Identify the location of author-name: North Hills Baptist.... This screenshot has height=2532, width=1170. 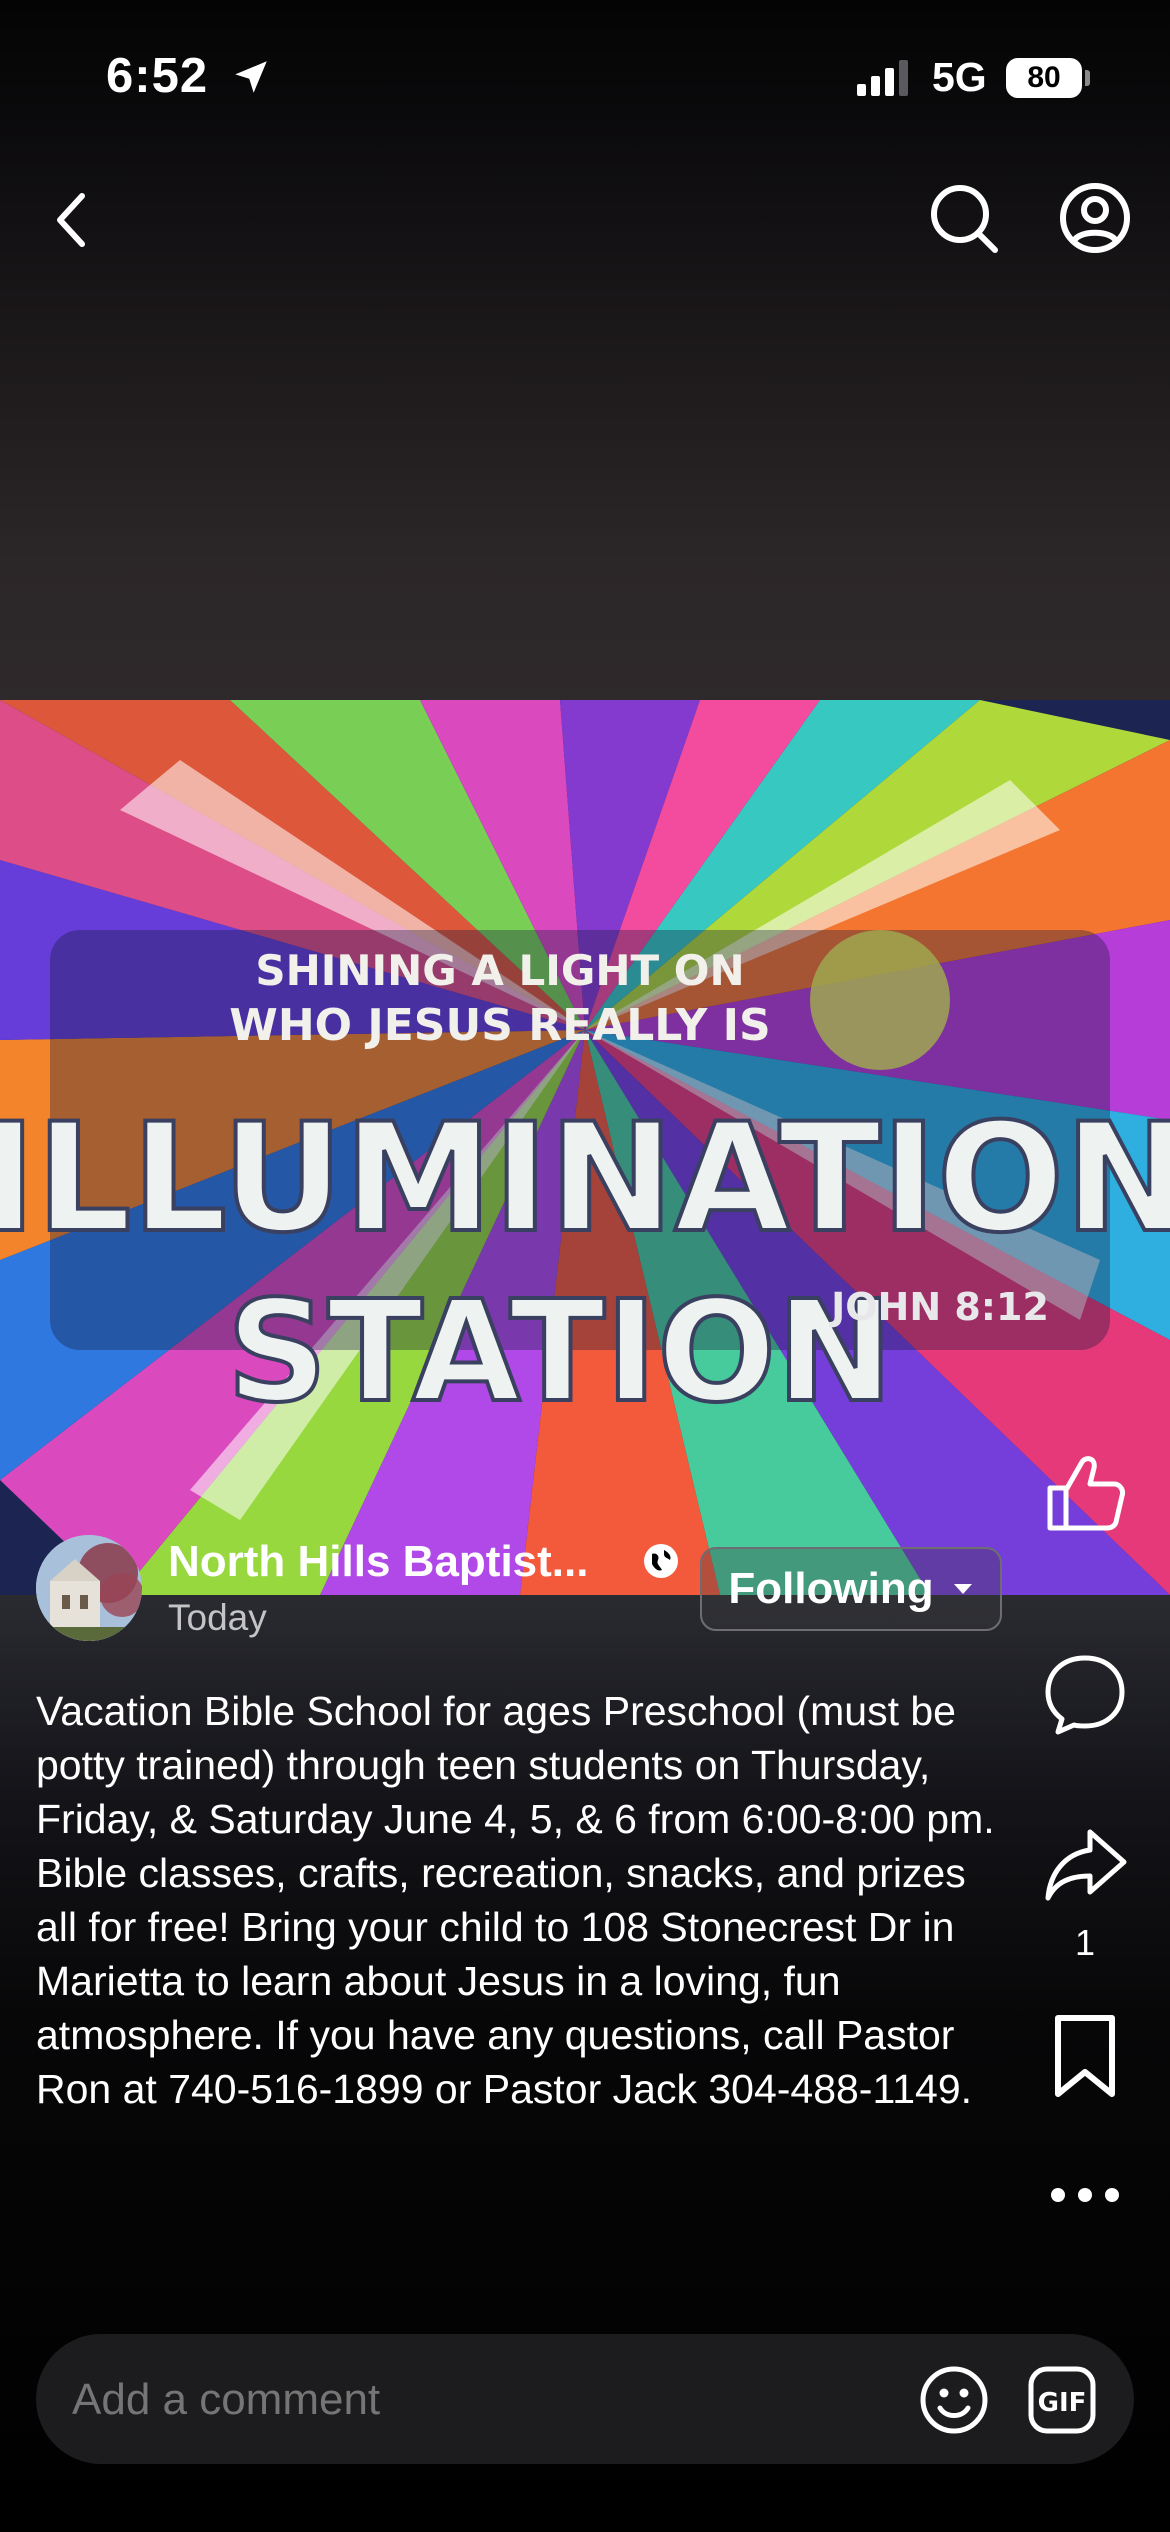
(378, 1562).